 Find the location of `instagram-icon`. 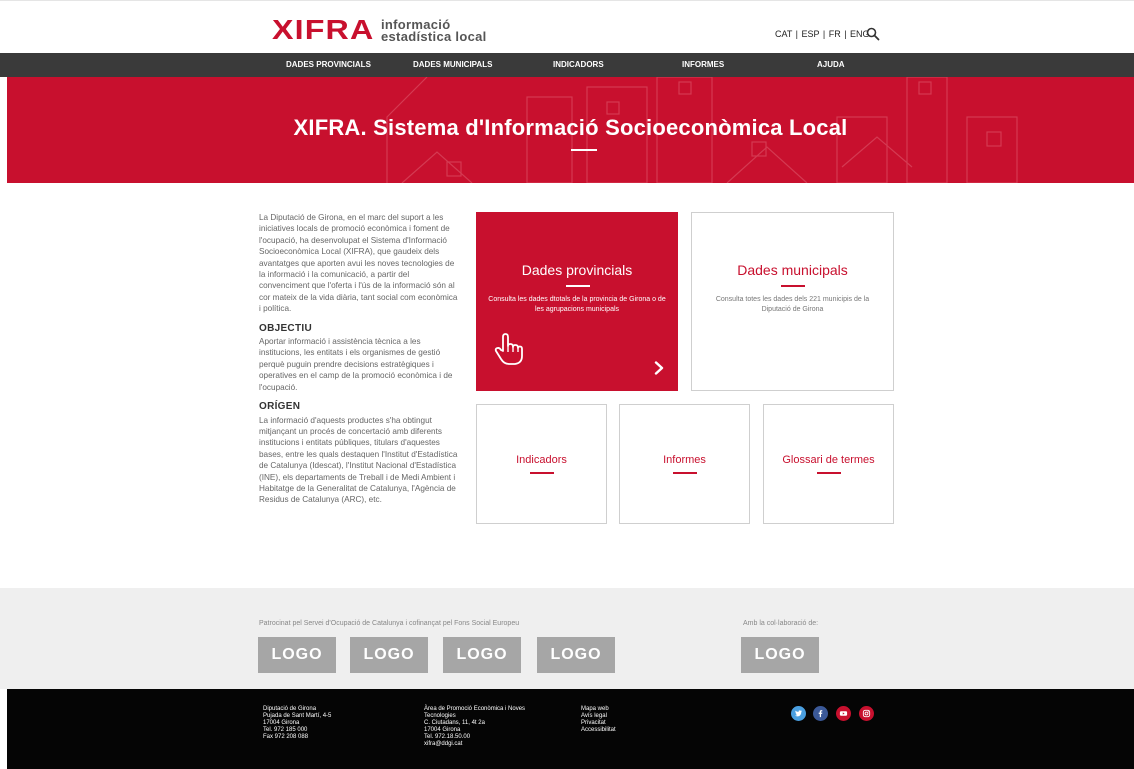

instagram-icon is located at coordinates (866, 713).